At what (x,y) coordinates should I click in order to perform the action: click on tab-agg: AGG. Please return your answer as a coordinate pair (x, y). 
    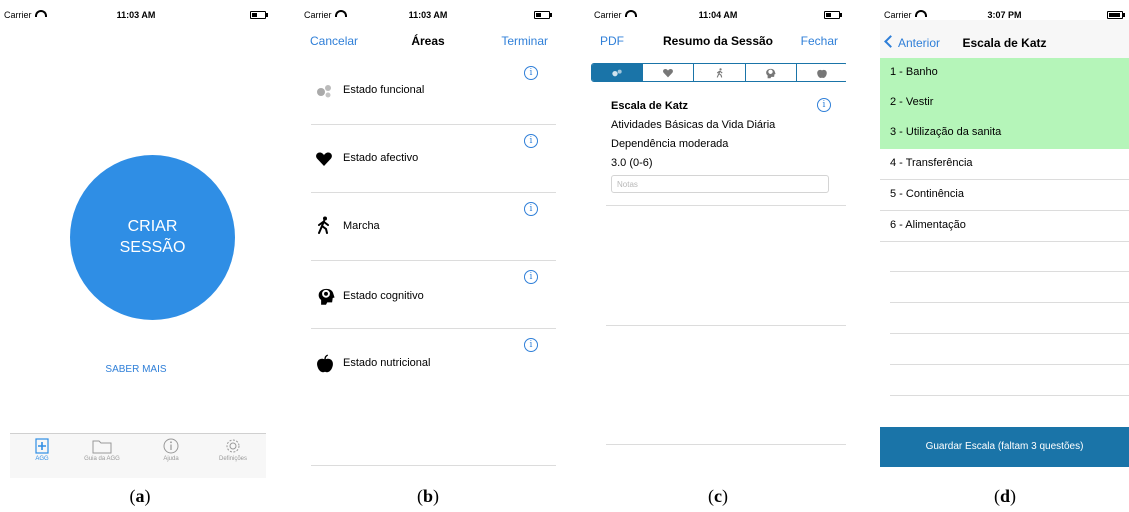
    Looking at the image, I should click on (42, 450).